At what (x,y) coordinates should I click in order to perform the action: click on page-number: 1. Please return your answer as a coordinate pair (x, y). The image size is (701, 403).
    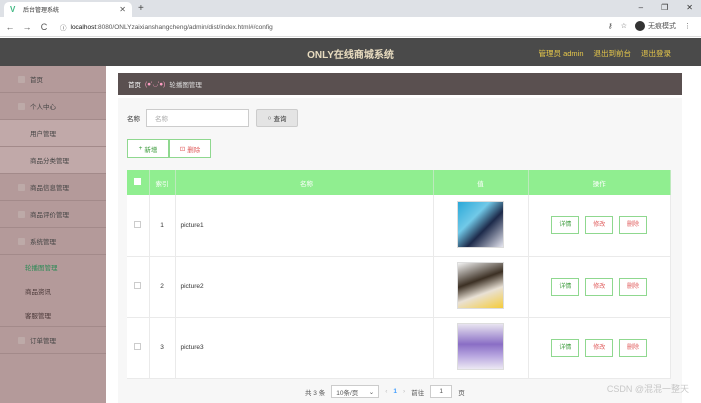
    Looking at the image, I should click on (395, 391).